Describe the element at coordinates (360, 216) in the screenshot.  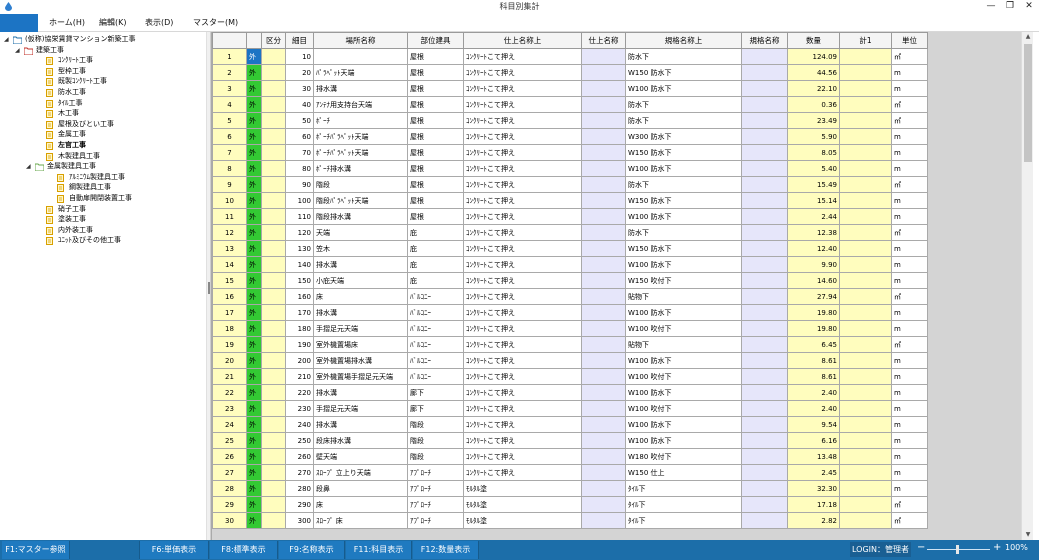
I see `place-name-cell: 階段排水溝` at that location.